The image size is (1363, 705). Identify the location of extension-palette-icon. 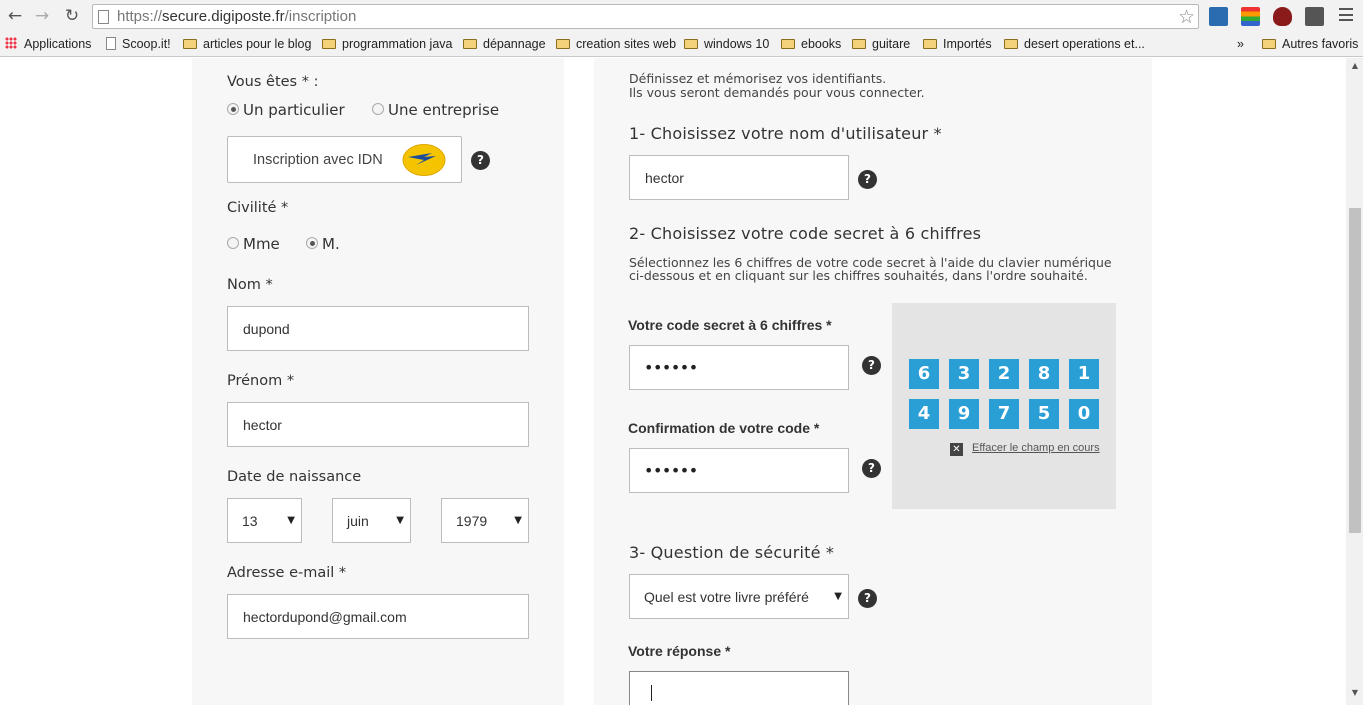
(1250, 16).